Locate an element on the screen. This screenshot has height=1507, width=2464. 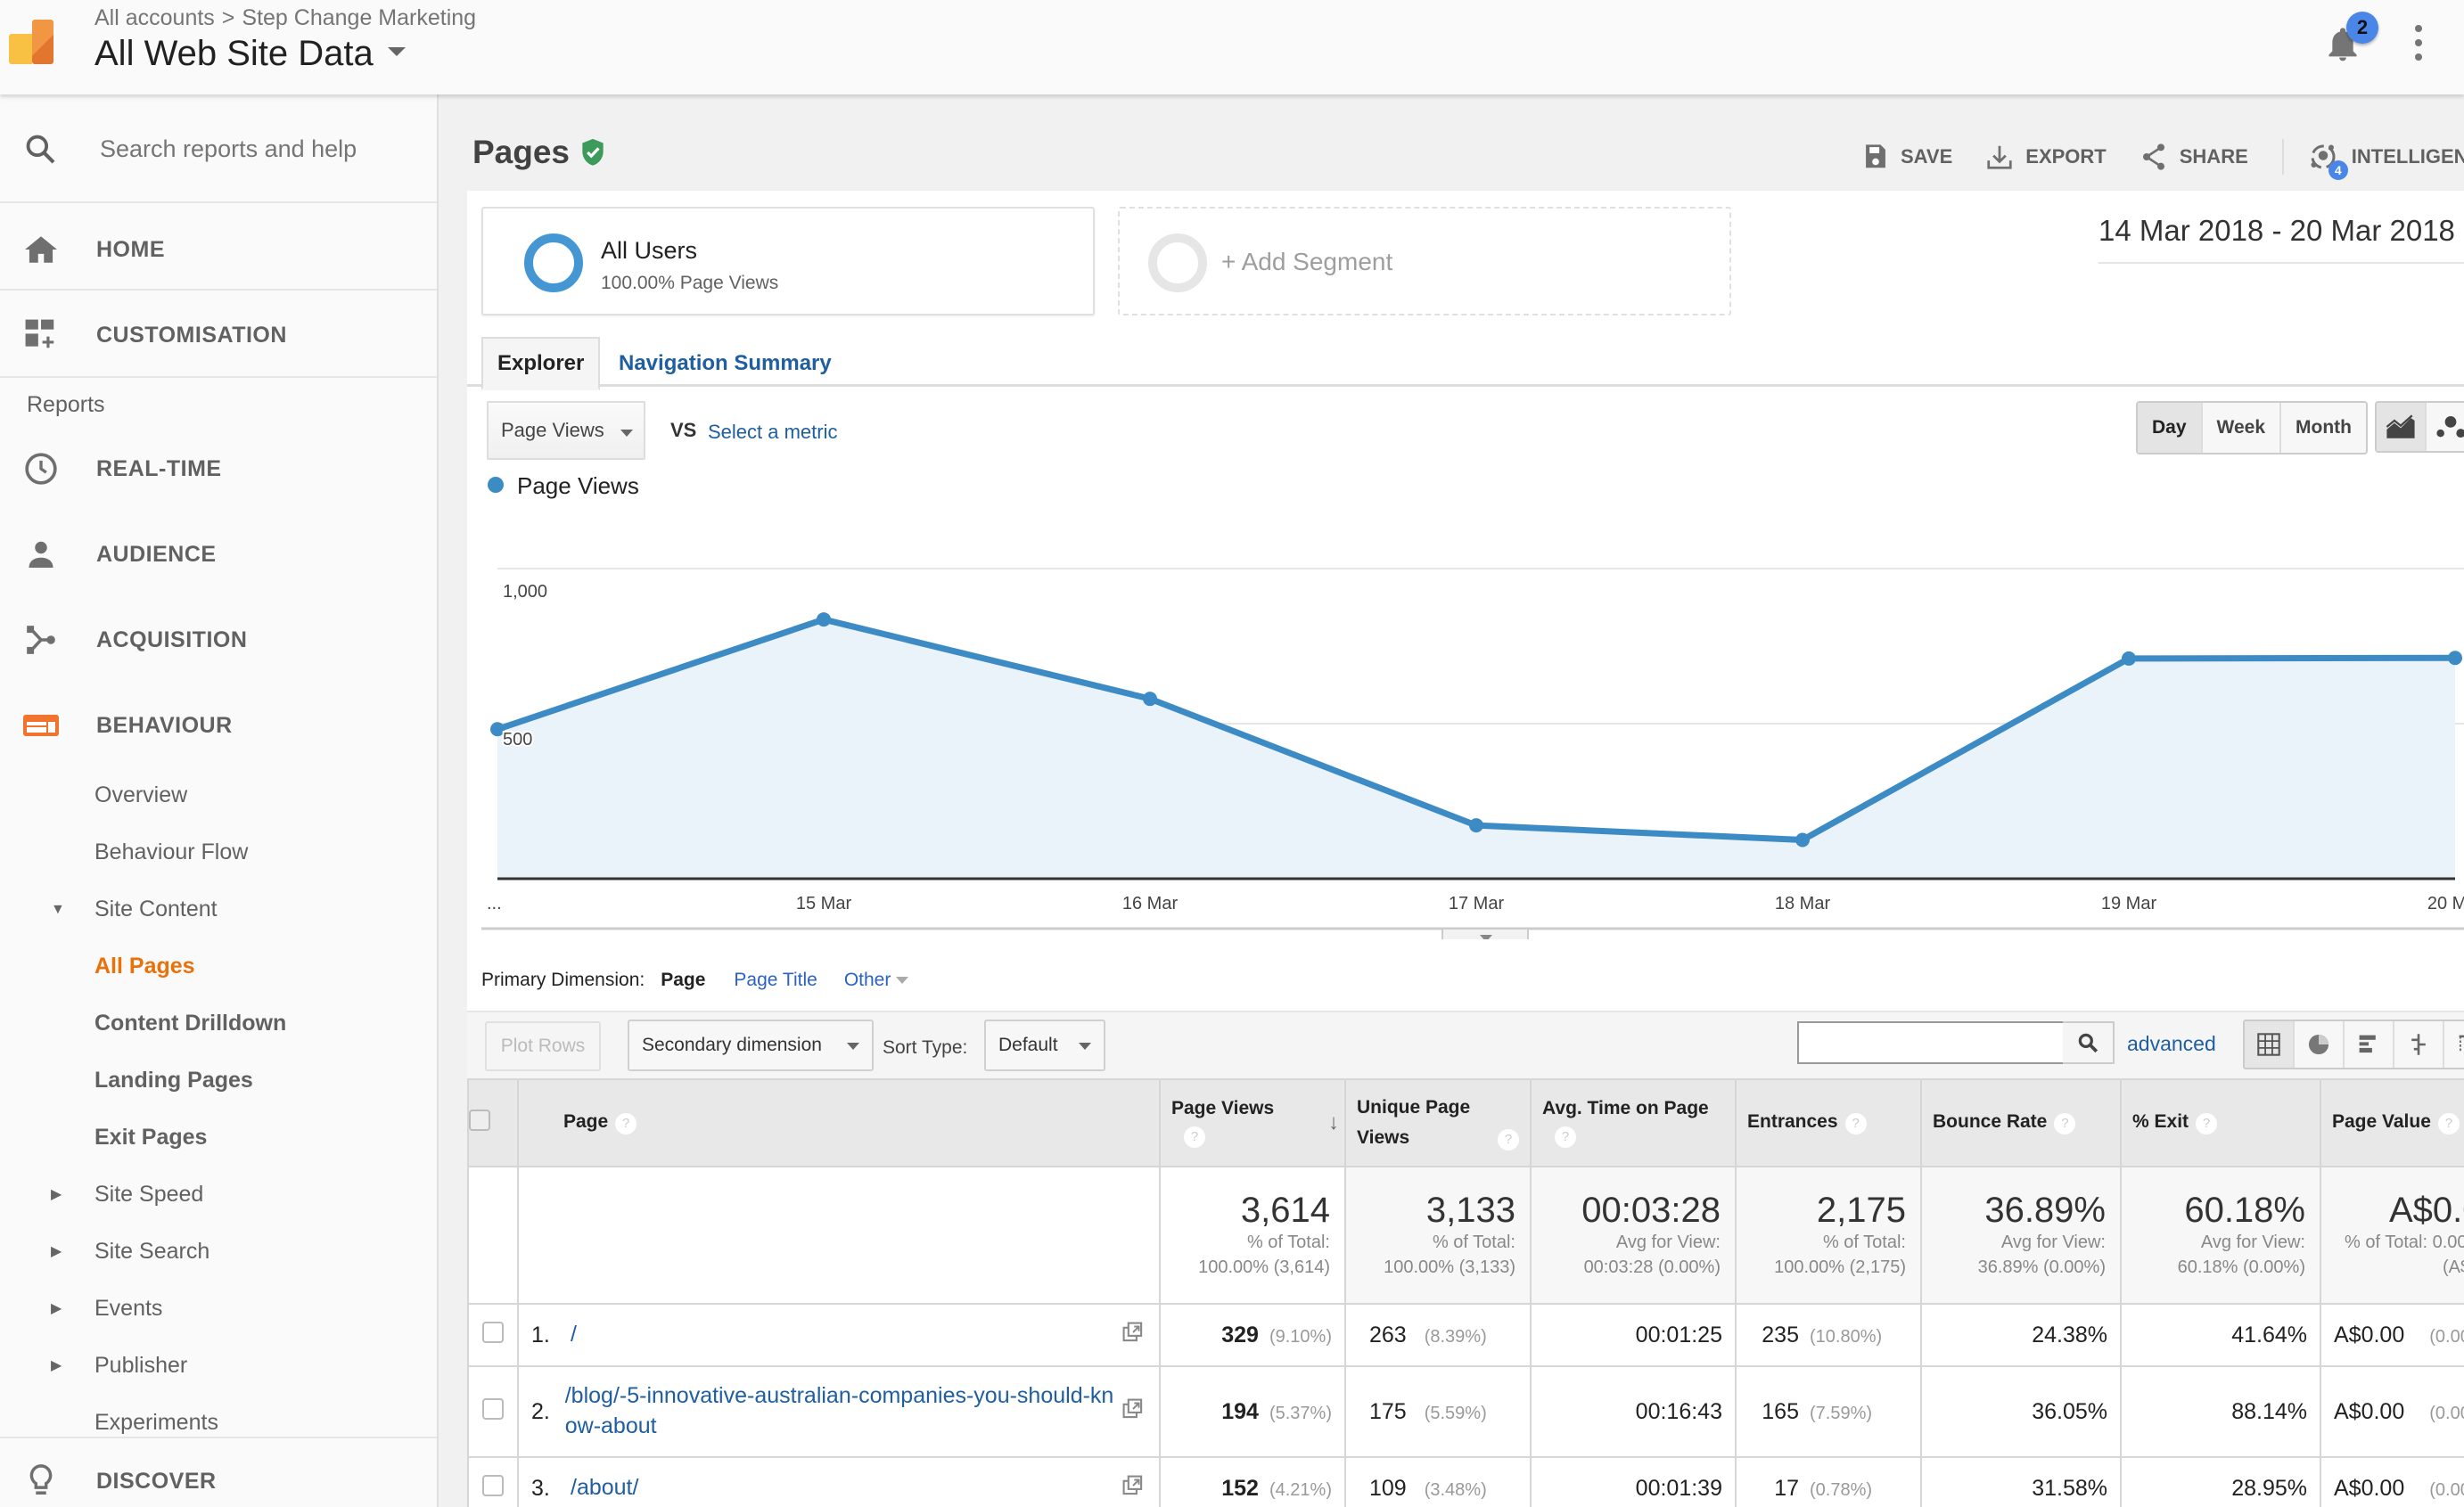
sidebar-item-discover: DISCOVER is located at coordinates (218, 1479).